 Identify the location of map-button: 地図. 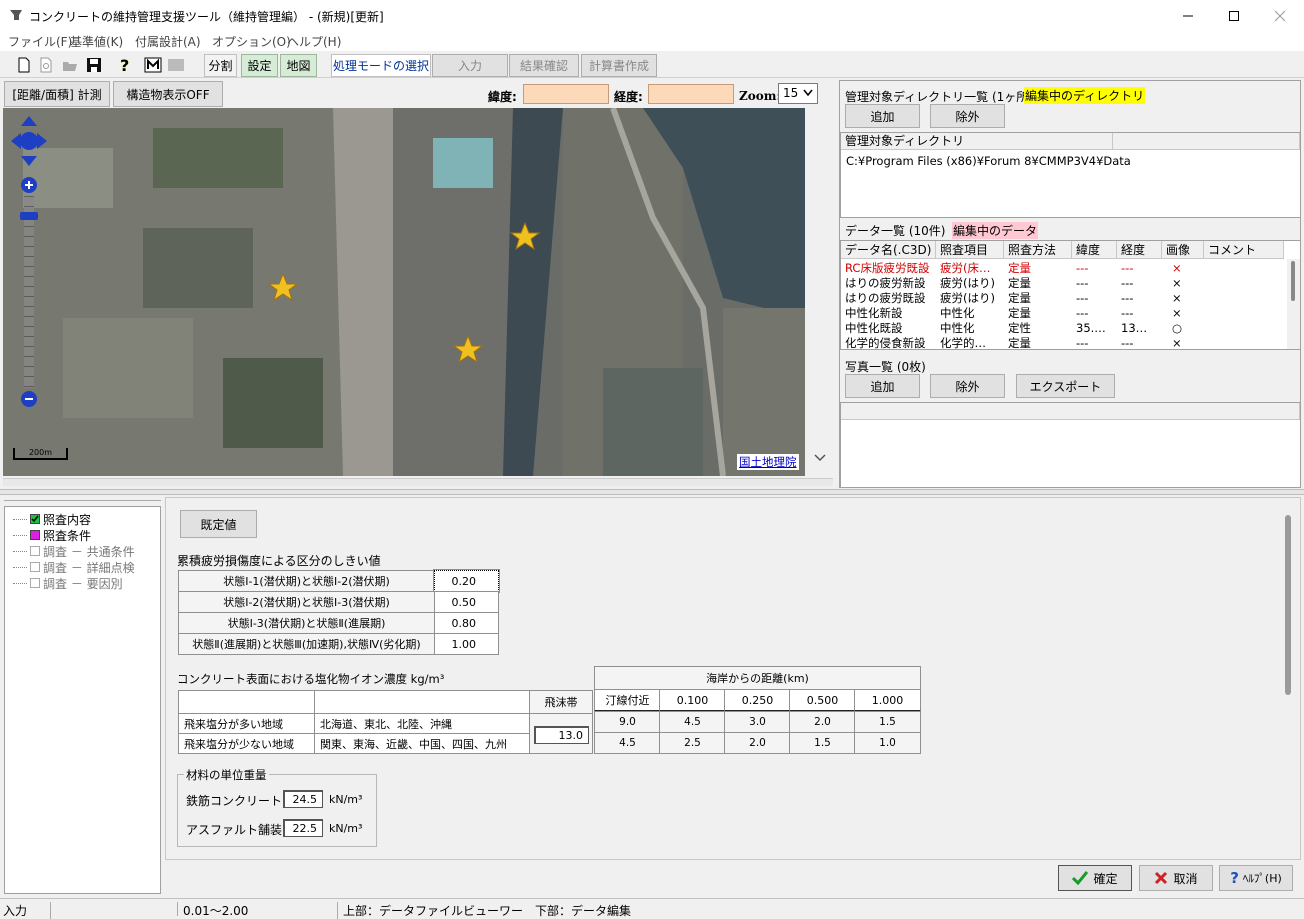
(298, 65).